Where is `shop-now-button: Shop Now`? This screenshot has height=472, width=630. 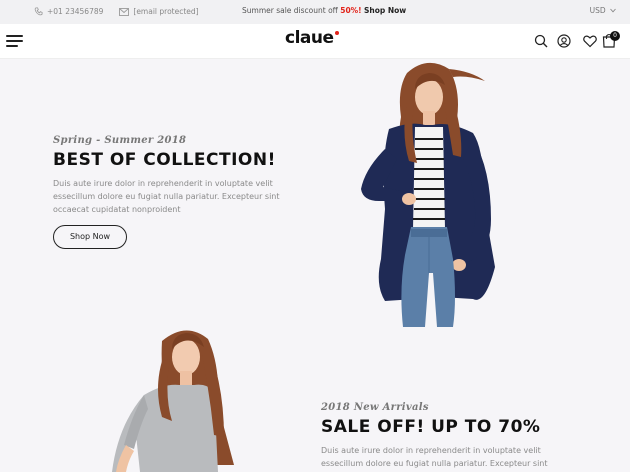 shop-now-button: Shop Now is located at coordinates (90, 237).